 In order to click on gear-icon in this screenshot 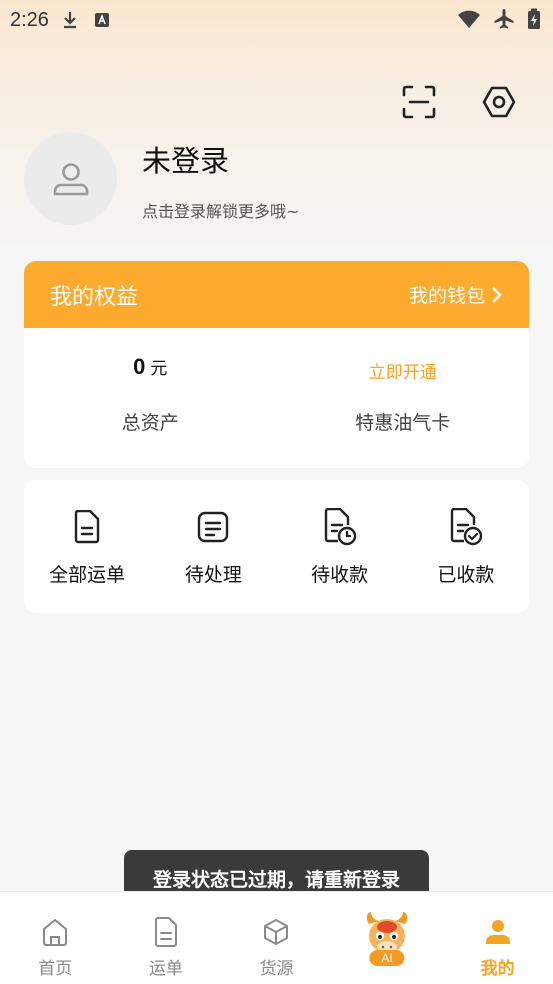, I will do `click(499, 102)`.